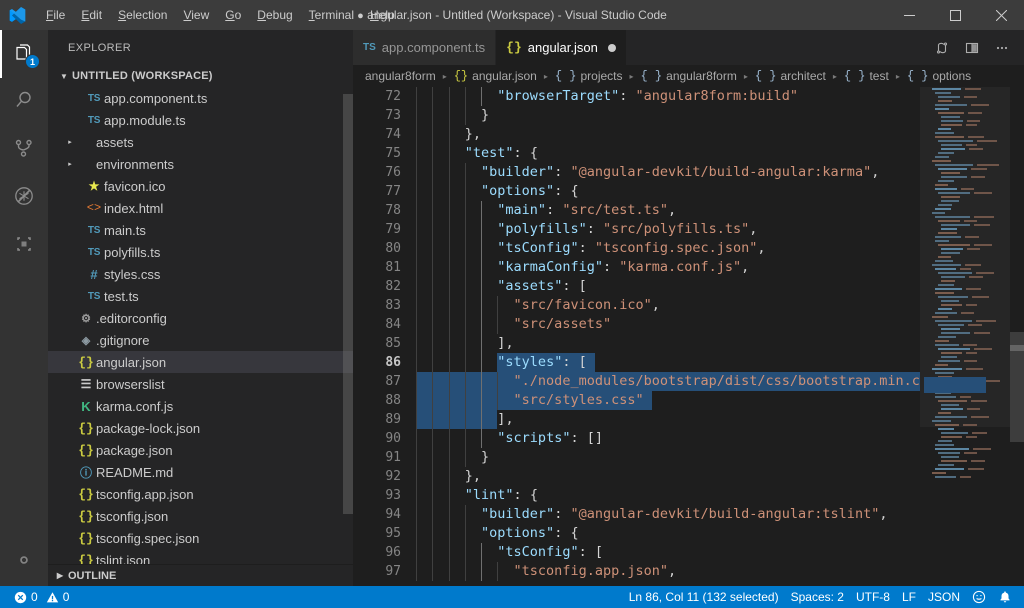 This screenshot has height=608, width=1024. Describe the element at coordinates (790, 76) in the screenshot. I see `breadcrumb-item-architect: { } architect` at that location.